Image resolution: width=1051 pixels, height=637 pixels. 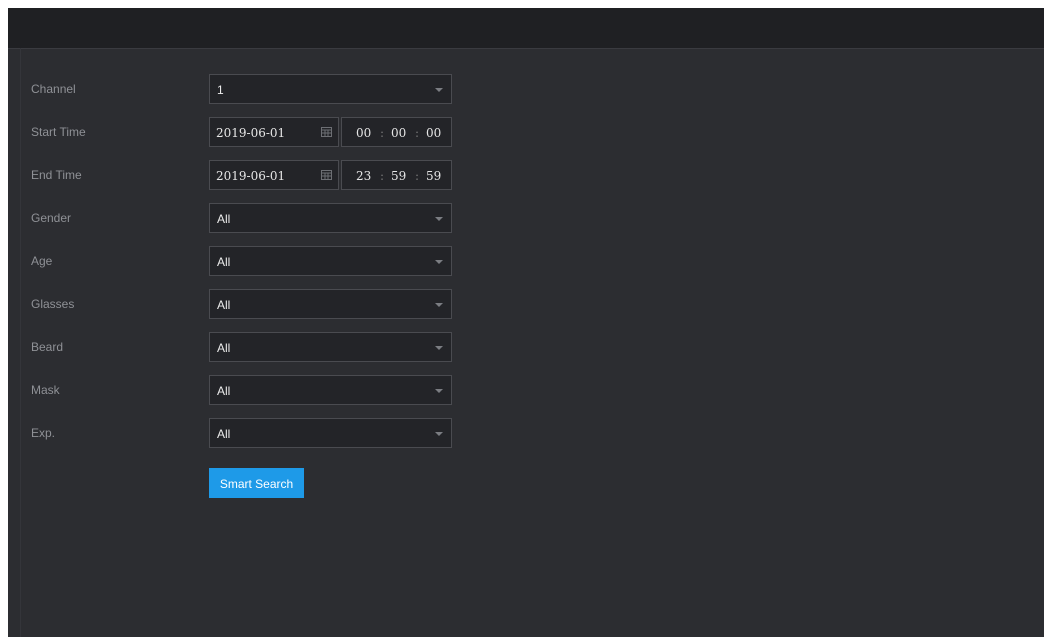 I want to click on end-time-field: 23 : 59 : 59, so click(x=396, y=175).